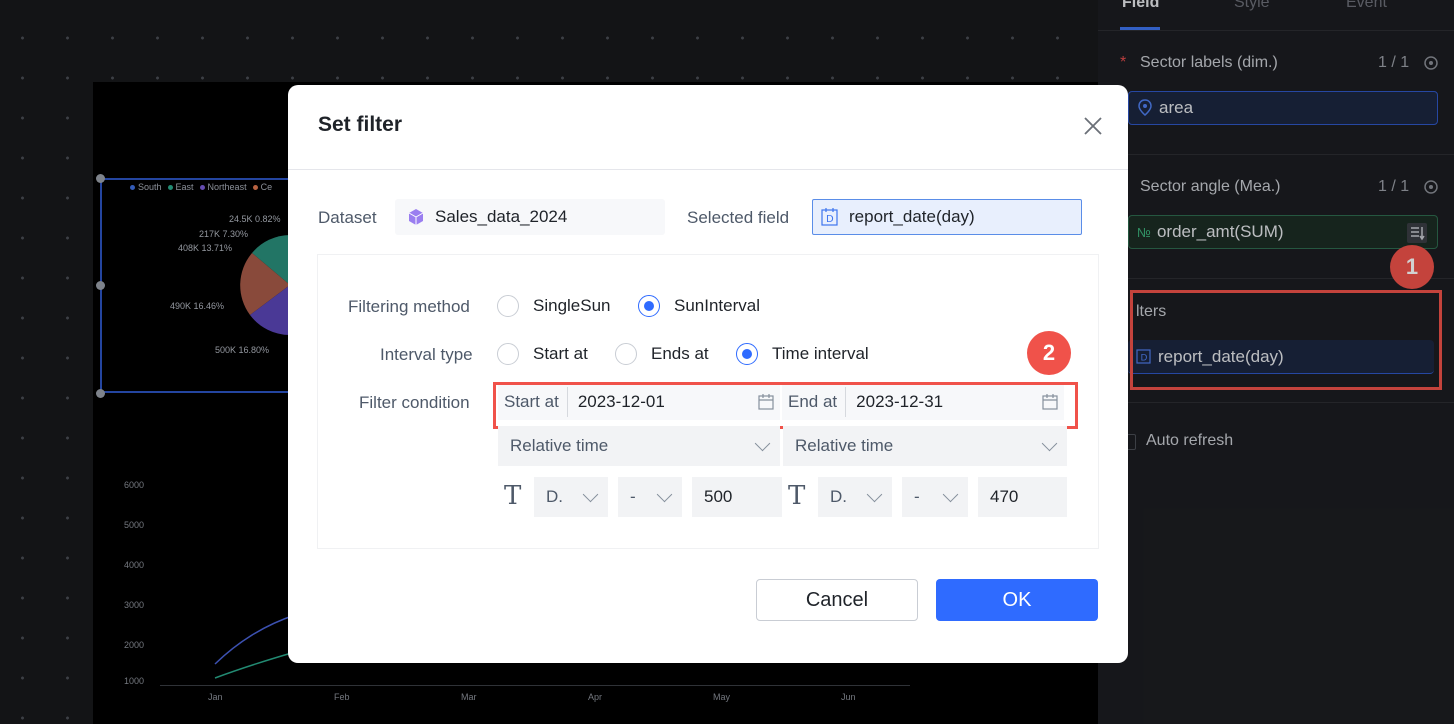 This screenshot has width=1454, height=724. I want to click on radio-label: Start at, so click(560, 353).